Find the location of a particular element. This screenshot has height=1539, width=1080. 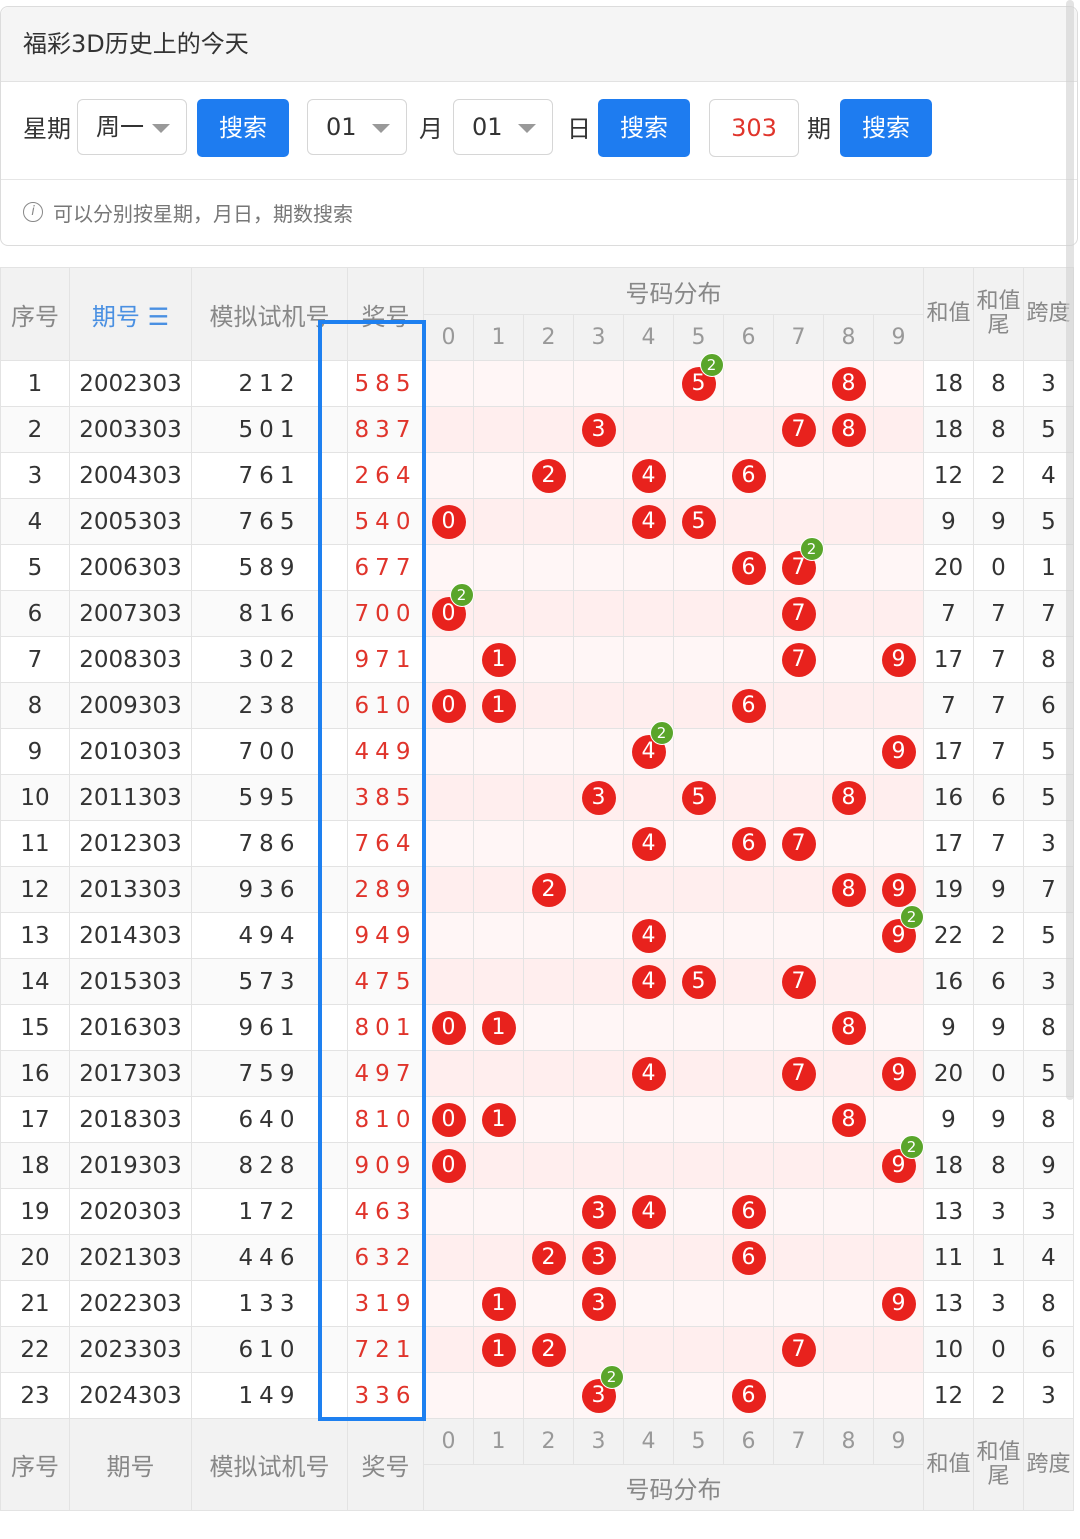

row-award-number: 497 is located at coordinates (385, 1073).